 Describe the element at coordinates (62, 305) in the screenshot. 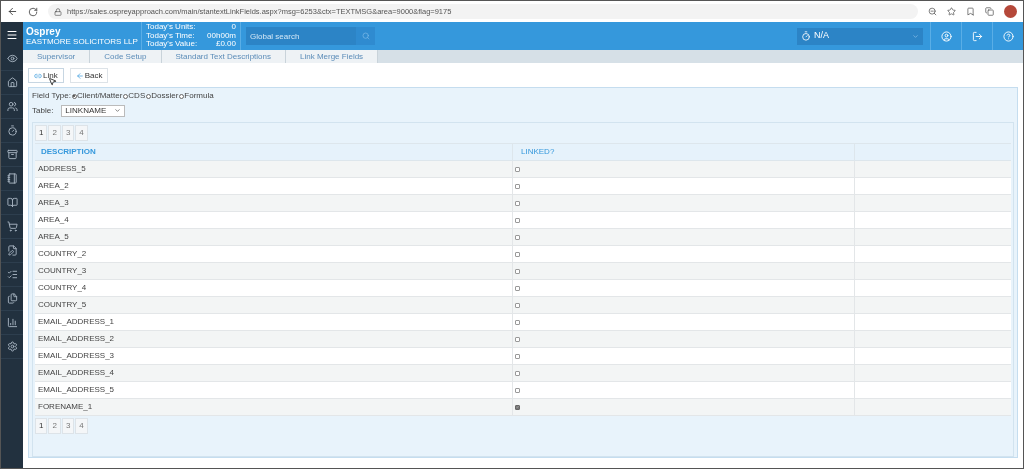

I see `table-cell-text: COUNTRY_5` at that location.